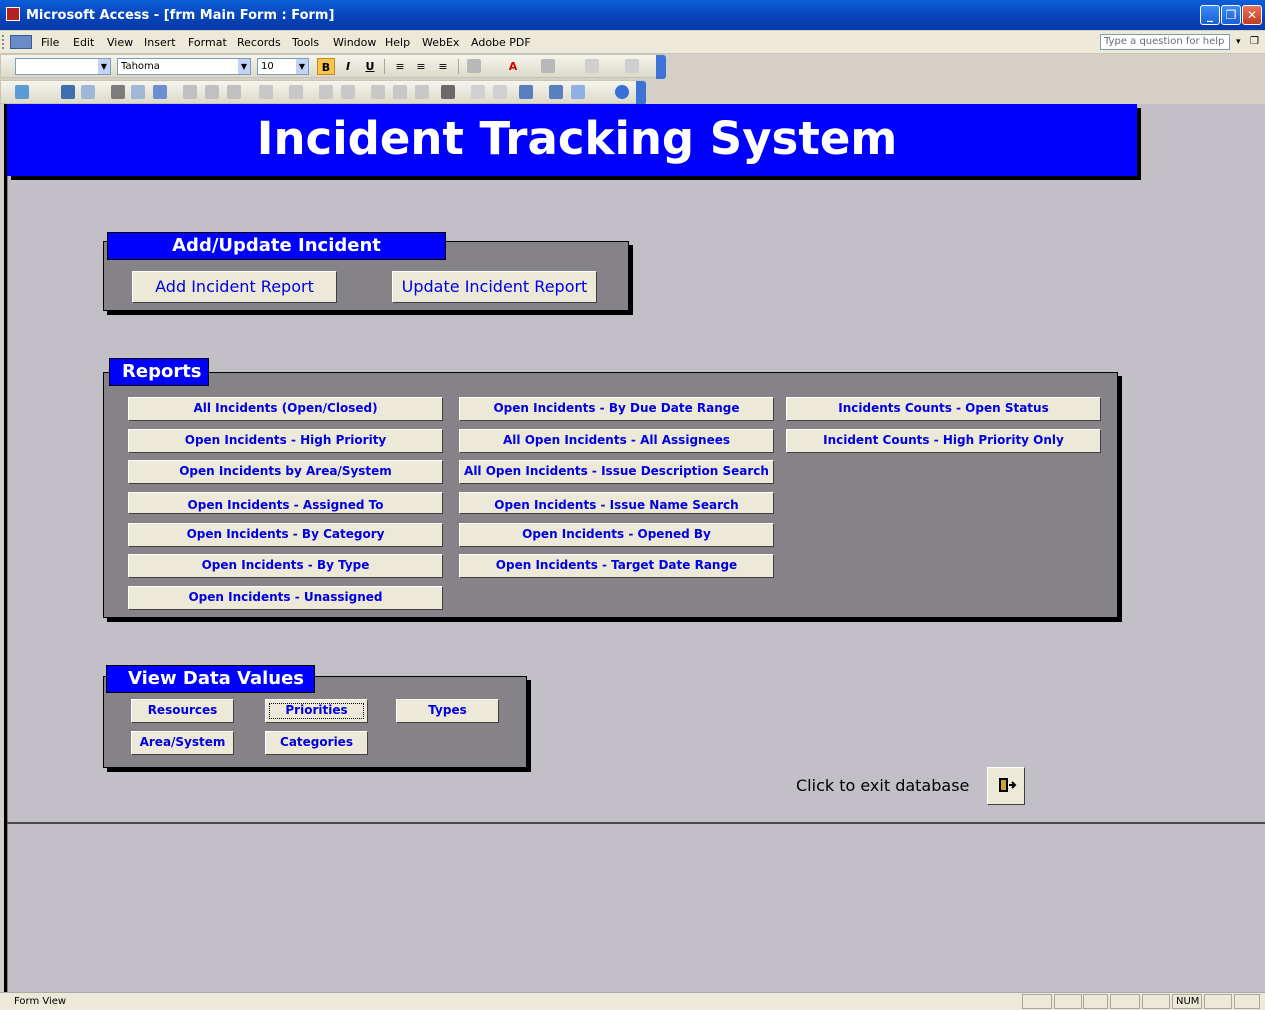 This screenshot has height=1010, width=1265. What do you see at coordinates (83, 42) in the screenshot?
I see `menu-edit: Edit` at bounding box center [83, 42].